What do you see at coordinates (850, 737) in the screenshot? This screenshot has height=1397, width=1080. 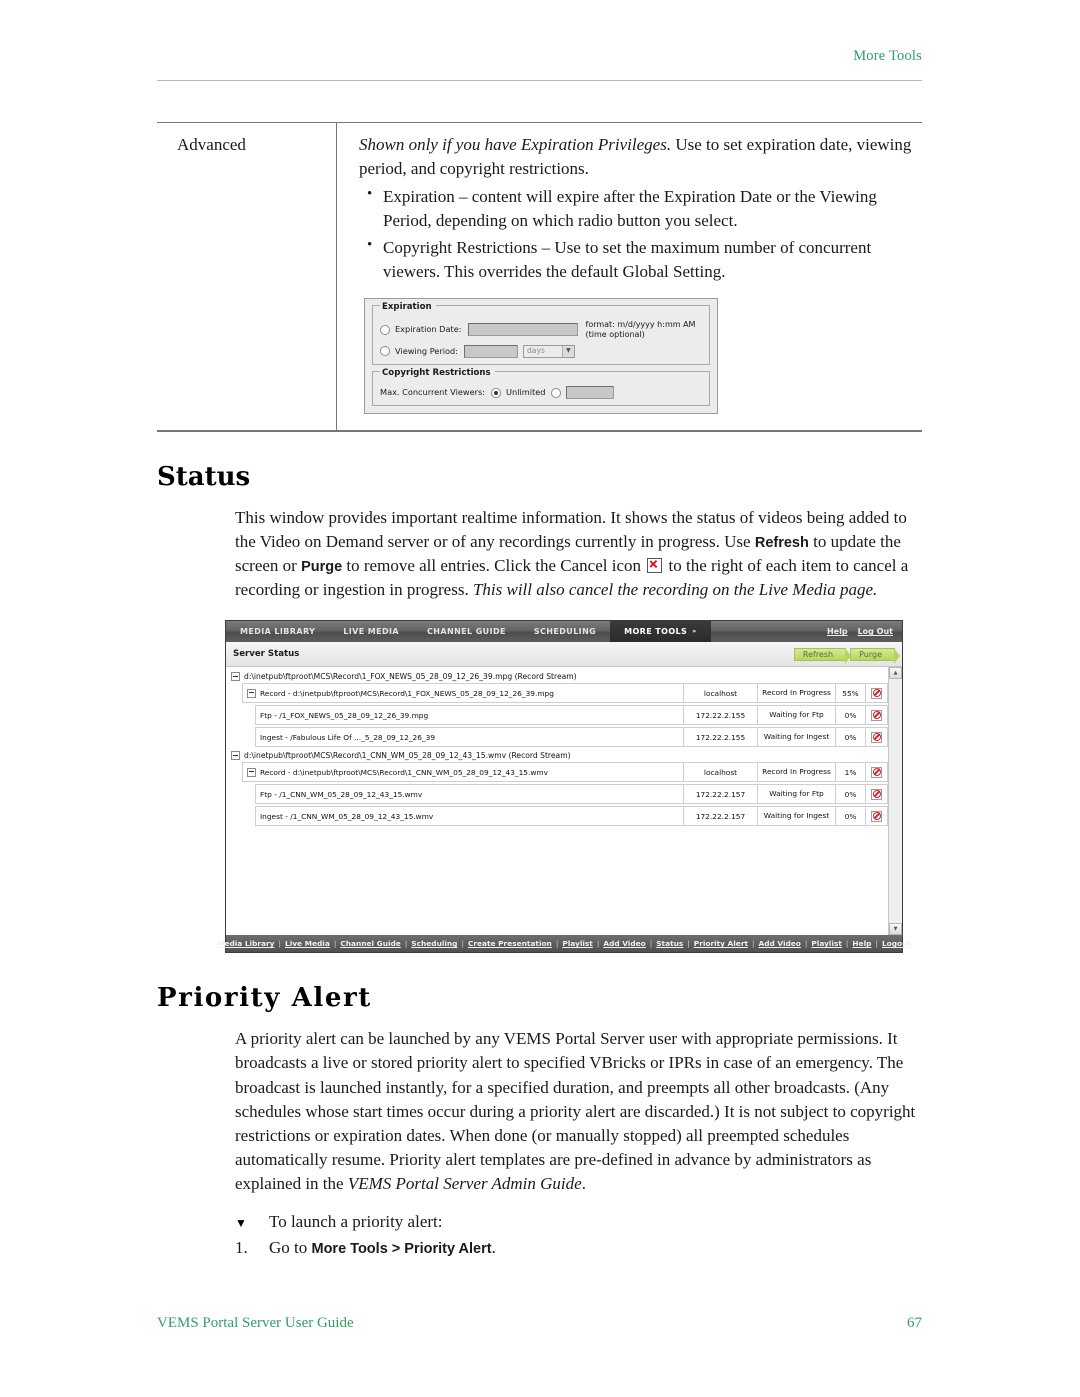 I see `row-percent: 0%` at bounding box center [850, 737].